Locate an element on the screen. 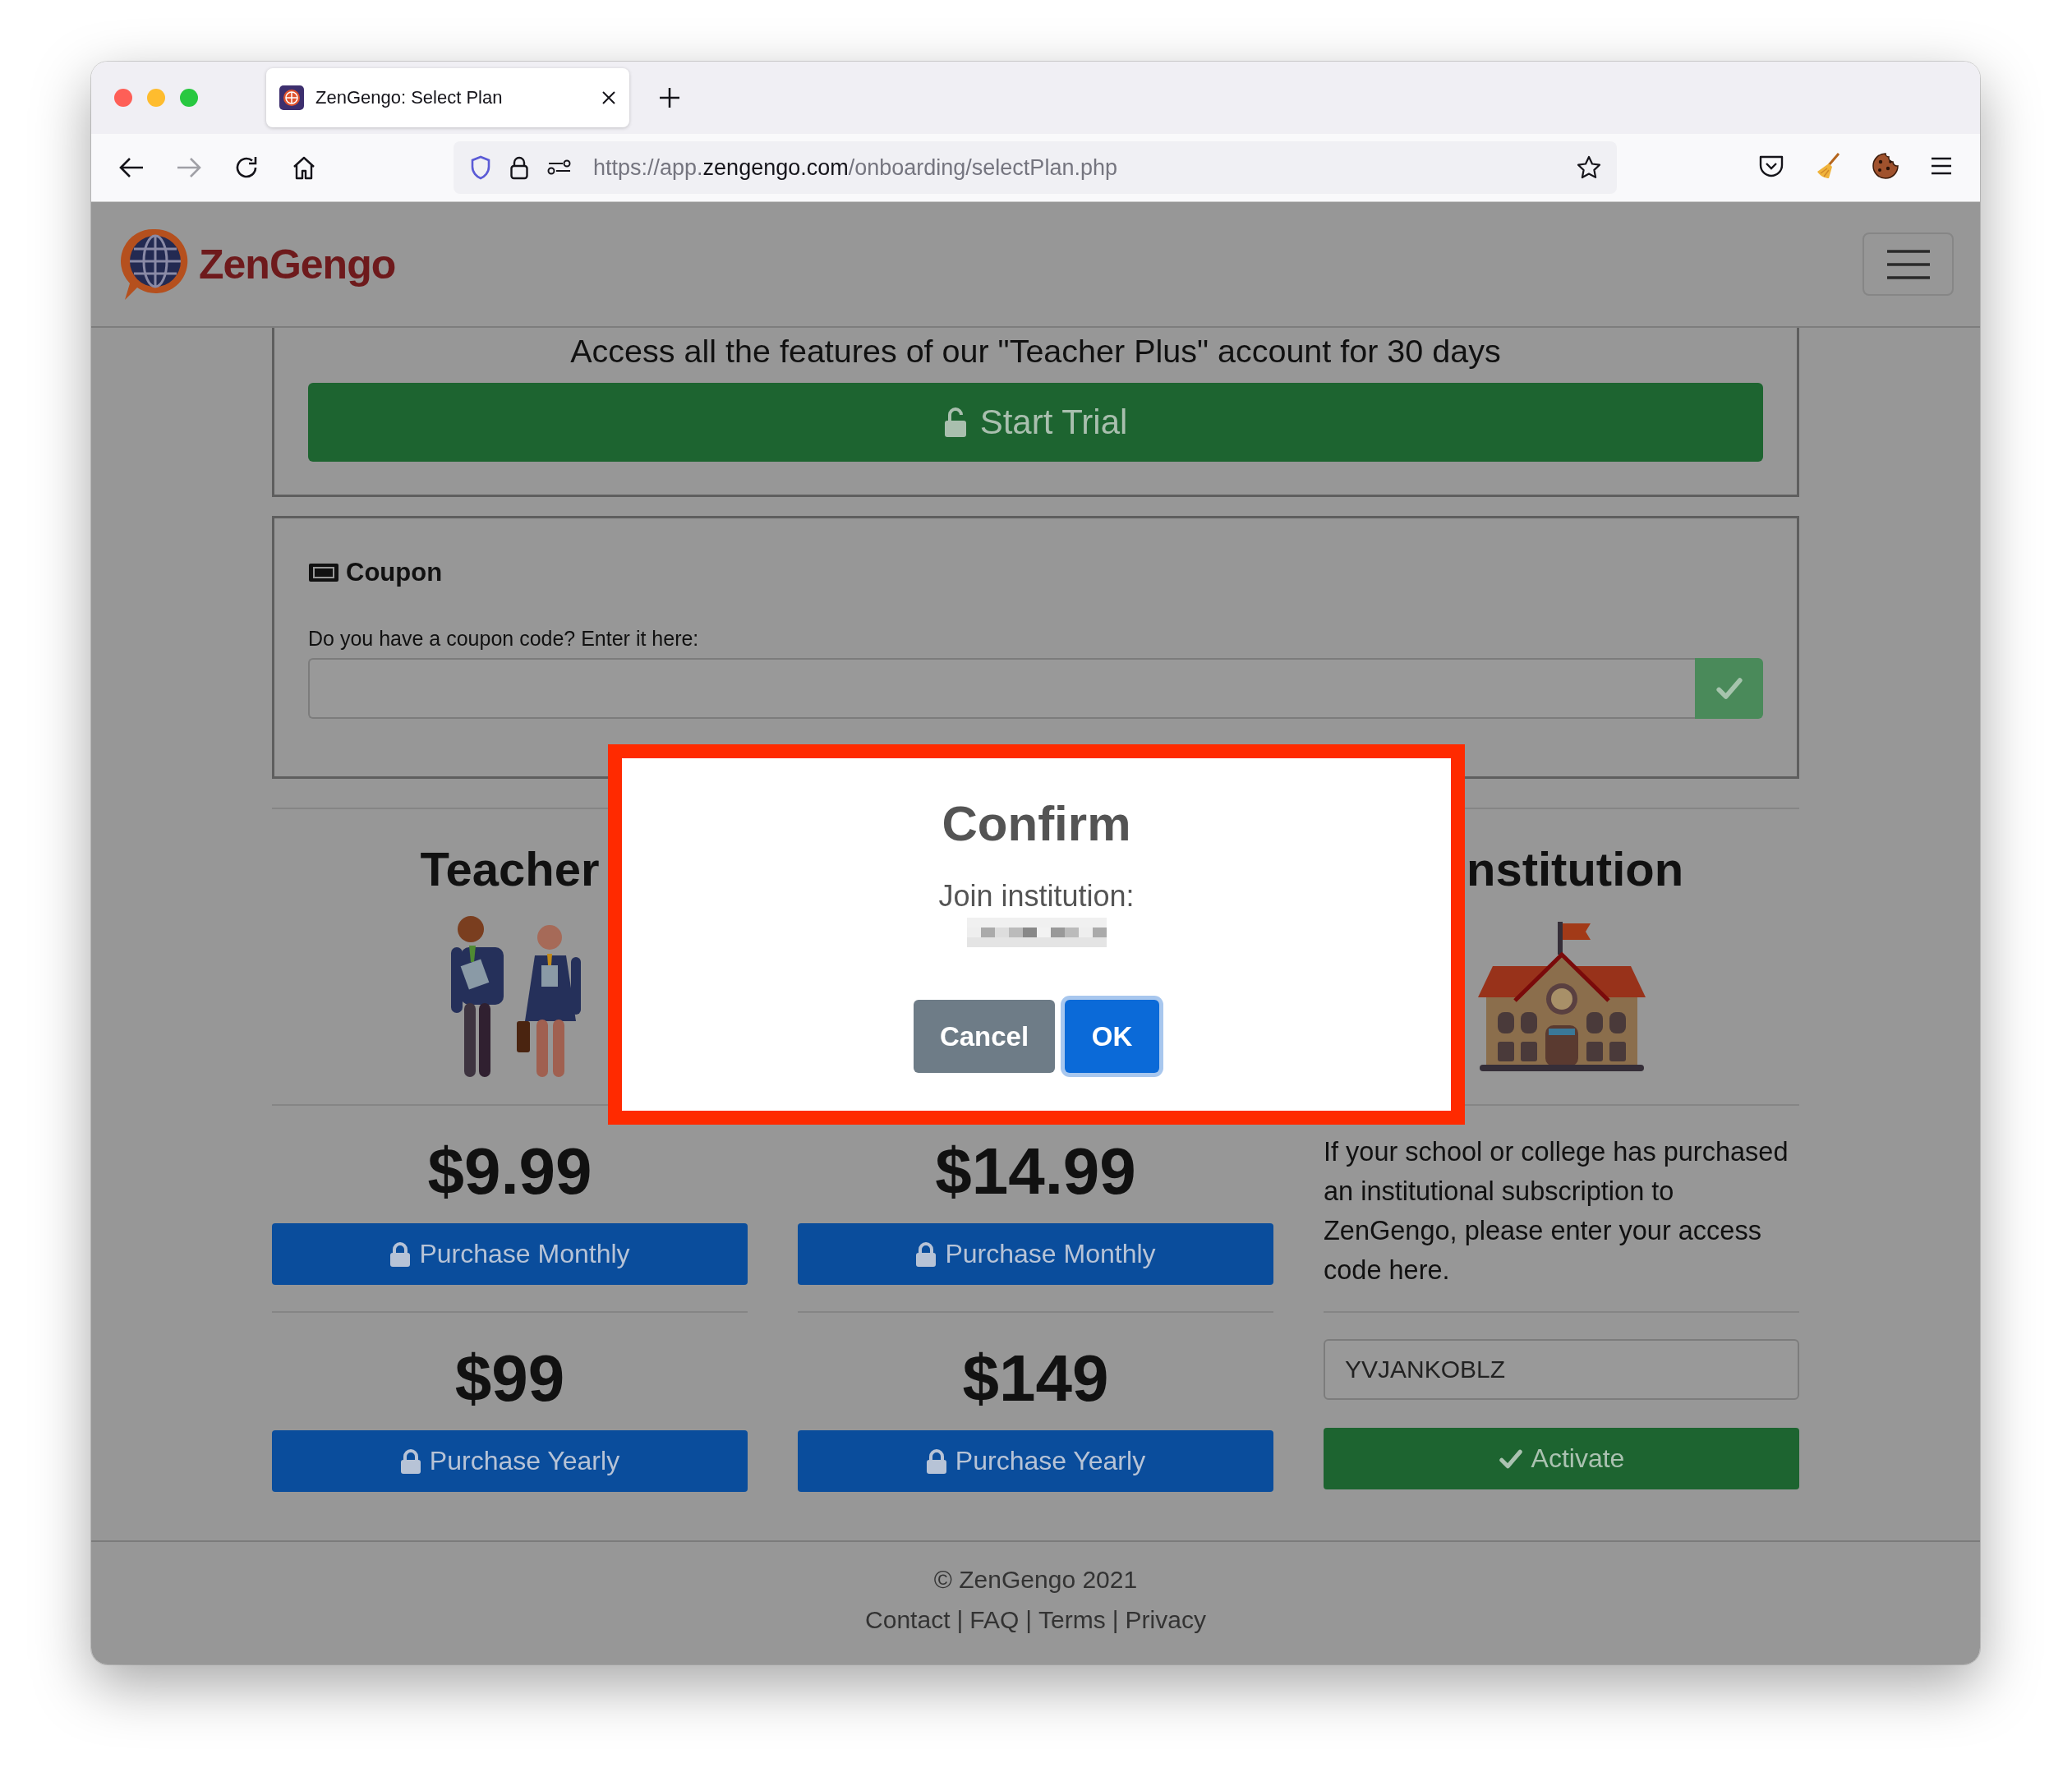  close-icon is located at coordinates (608, 97).